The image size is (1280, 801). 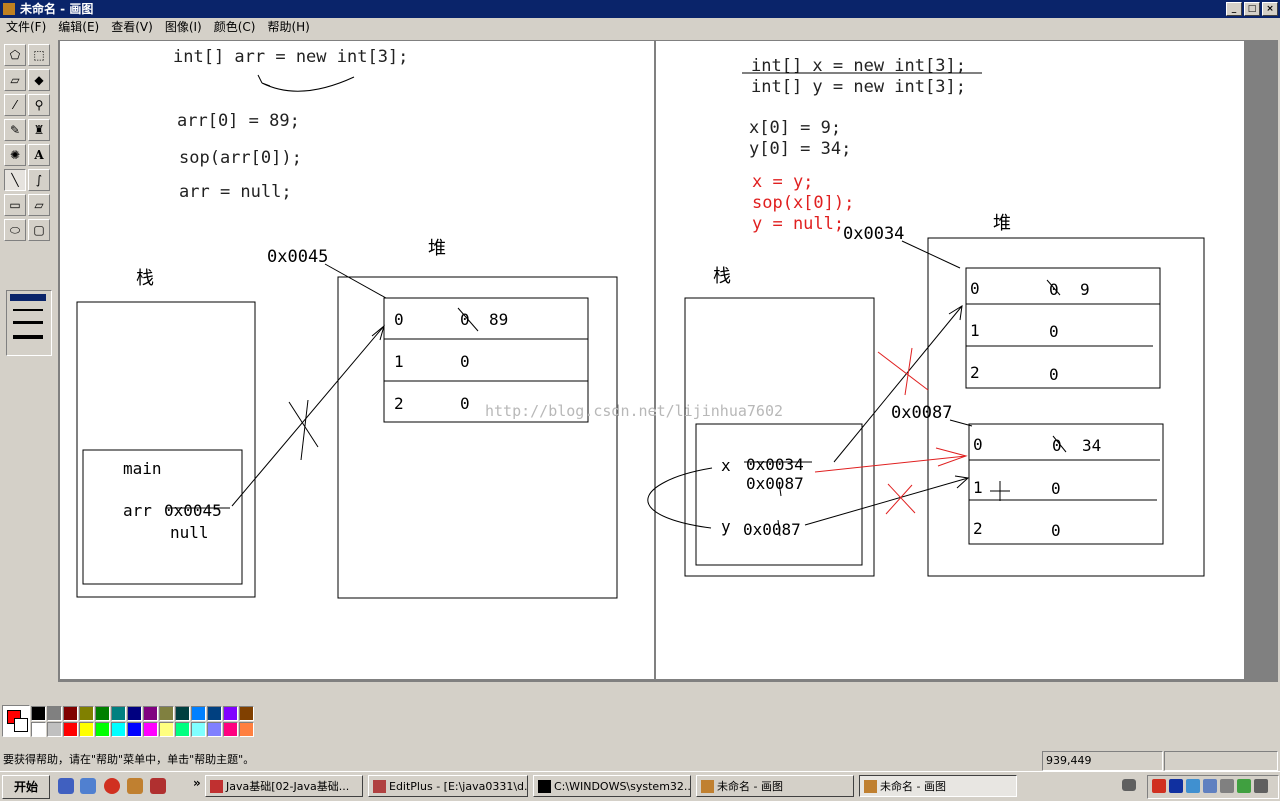 I want to click on tray-antivirus-icon, so click(x=1159, y=786).